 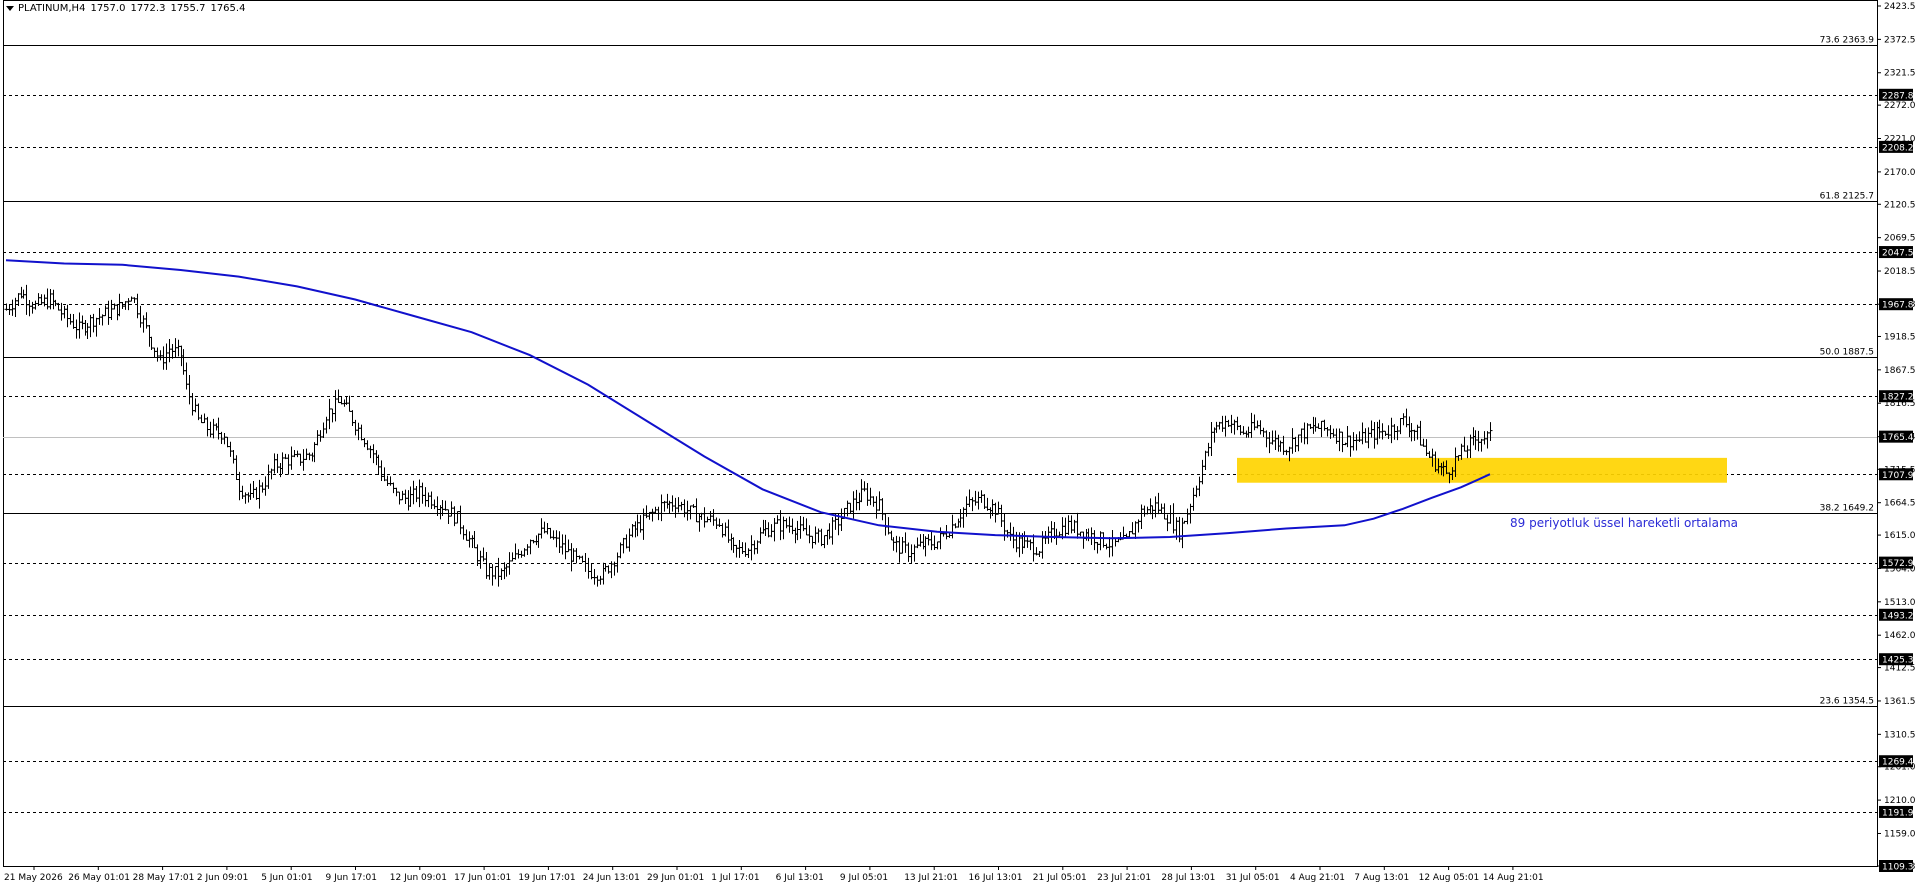 What do you see at coordinates (1900, 735) in the screenshot?
I see `price-tick-label: 1310.5` at bounding box center [1900, 735].